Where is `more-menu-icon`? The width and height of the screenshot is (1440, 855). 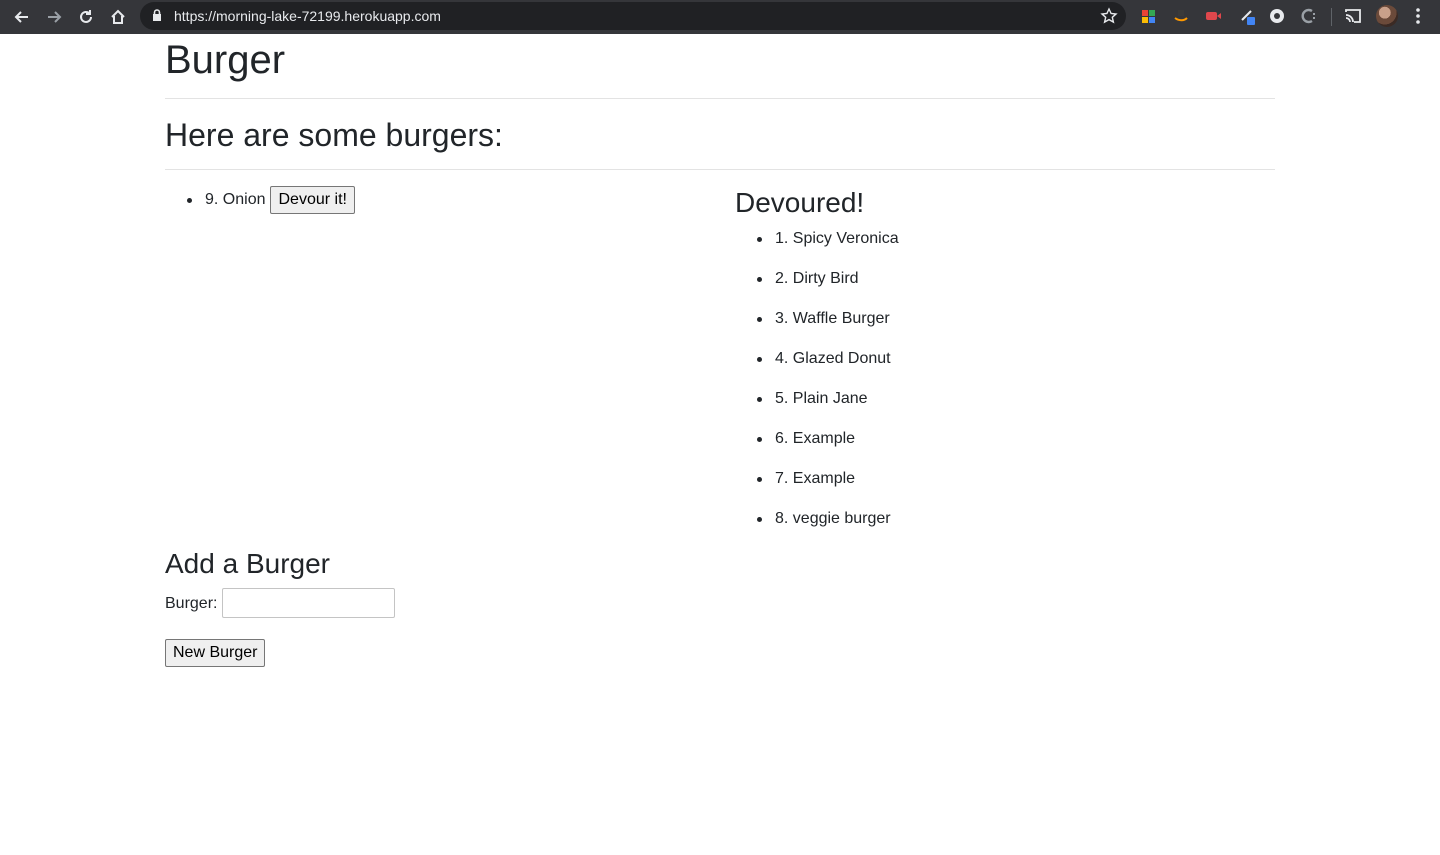 more-menu-icon is located at coordinates (1418, 18).